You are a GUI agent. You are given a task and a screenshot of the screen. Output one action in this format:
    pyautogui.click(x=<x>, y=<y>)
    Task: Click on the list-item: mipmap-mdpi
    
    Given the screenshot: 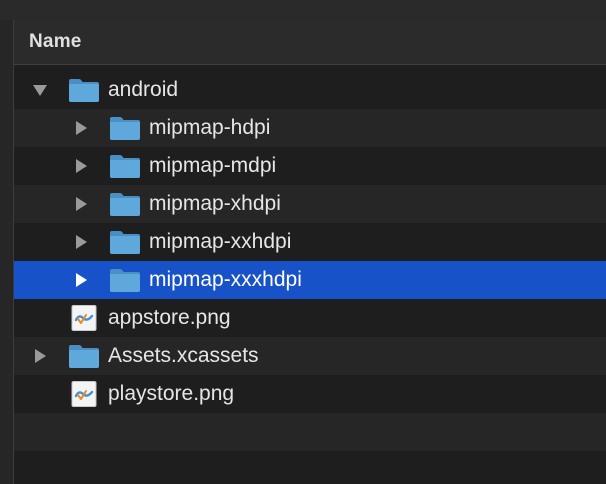 What is the action you would take?
    pyautogui.click(x=310, y=166)
    